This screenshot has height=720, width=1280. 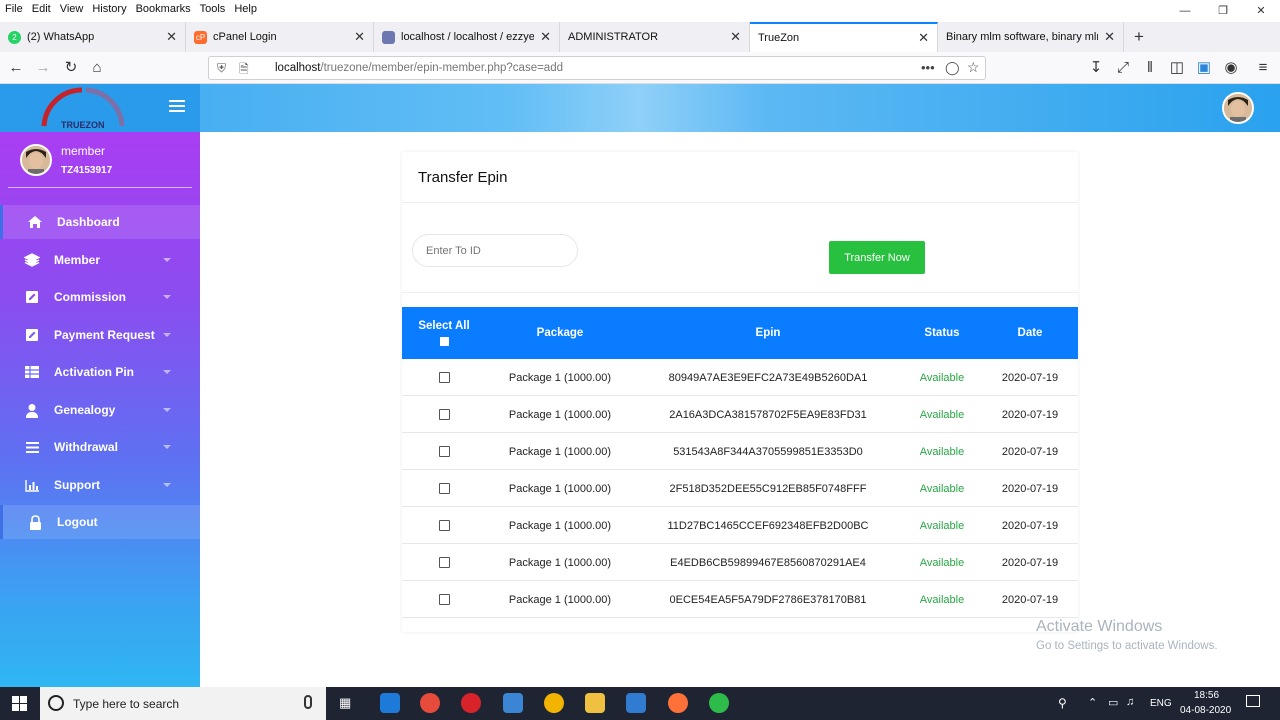 What do you see at coordinates (952, 68) in the screenshot?
I see `pocket-icon: ◯` at bounding box center [952, 68].